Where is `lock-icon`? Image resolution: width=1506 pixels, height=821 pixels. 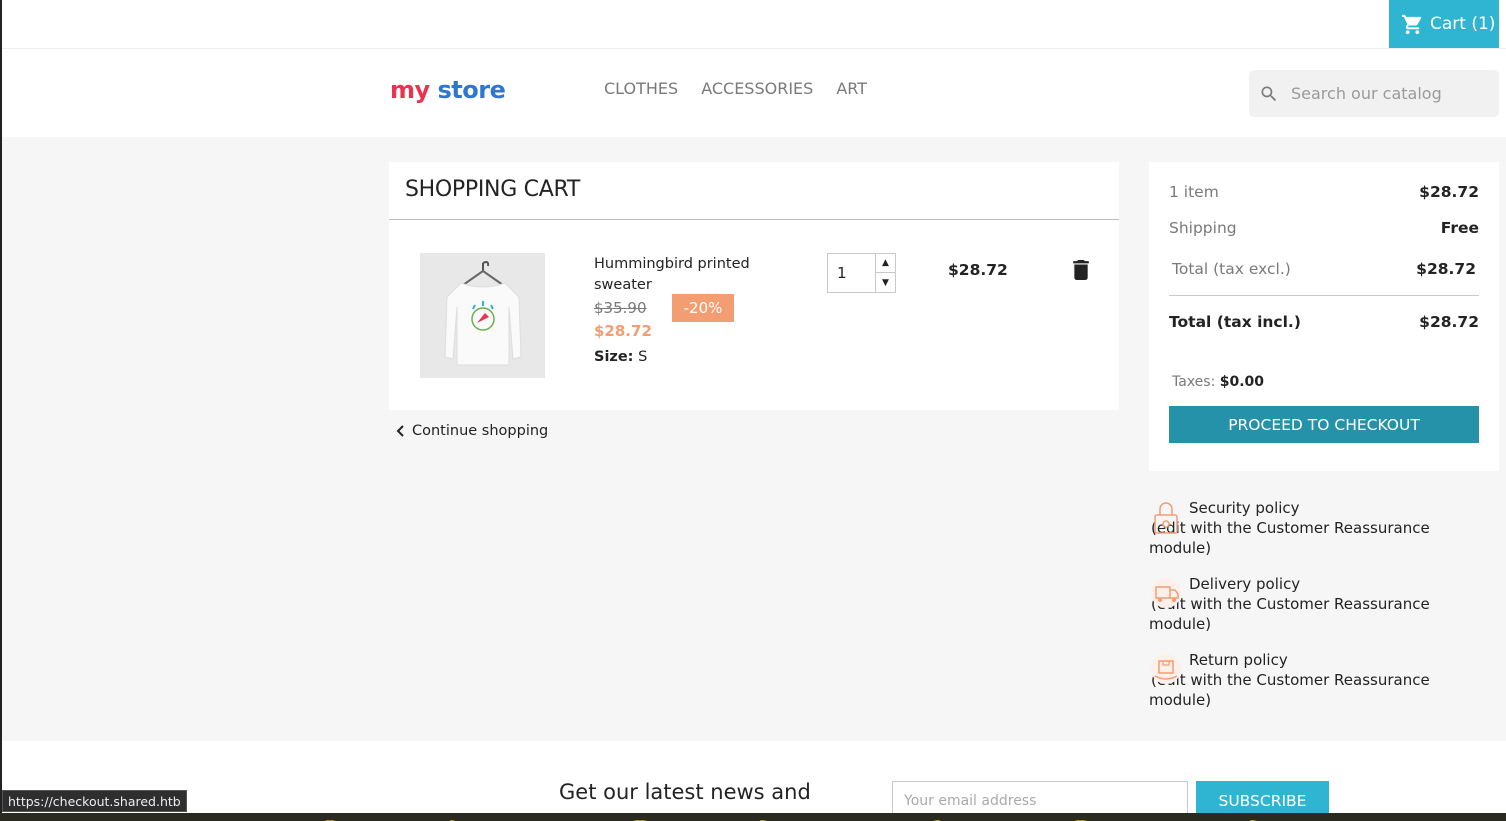
lock-icon is located at coordinates (1166, 518).